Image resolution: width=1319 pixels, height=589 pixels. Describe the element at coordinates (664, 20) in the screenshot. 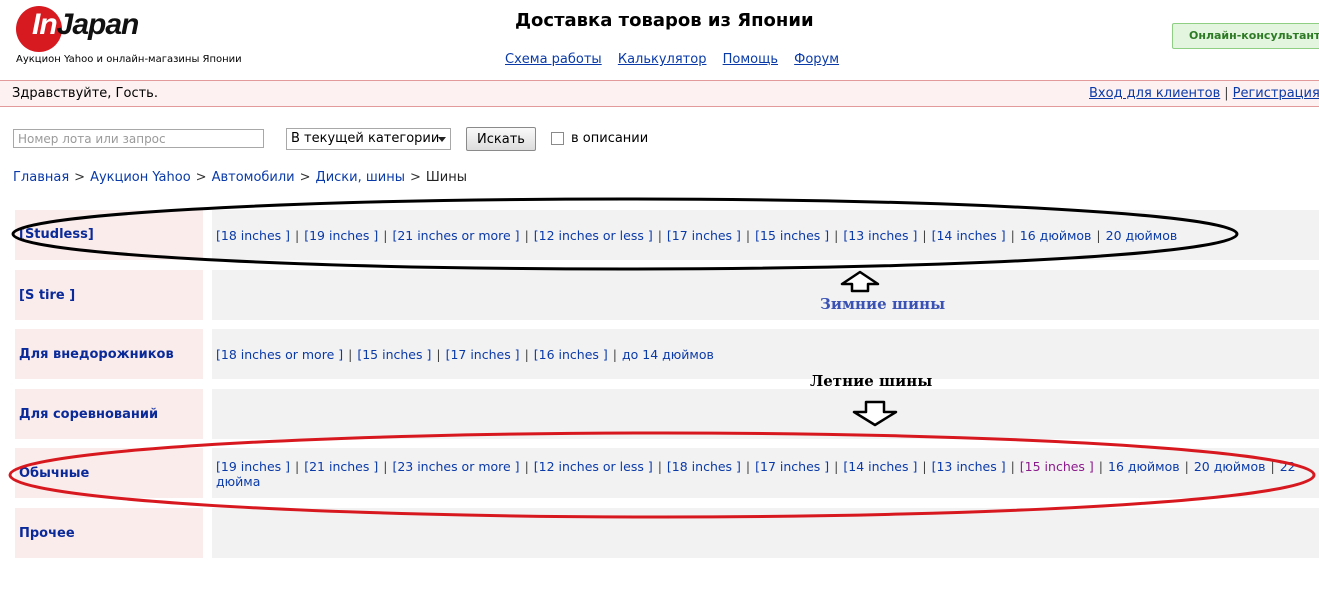

I see `page-title: Доставка товаров из Японии` at that location.